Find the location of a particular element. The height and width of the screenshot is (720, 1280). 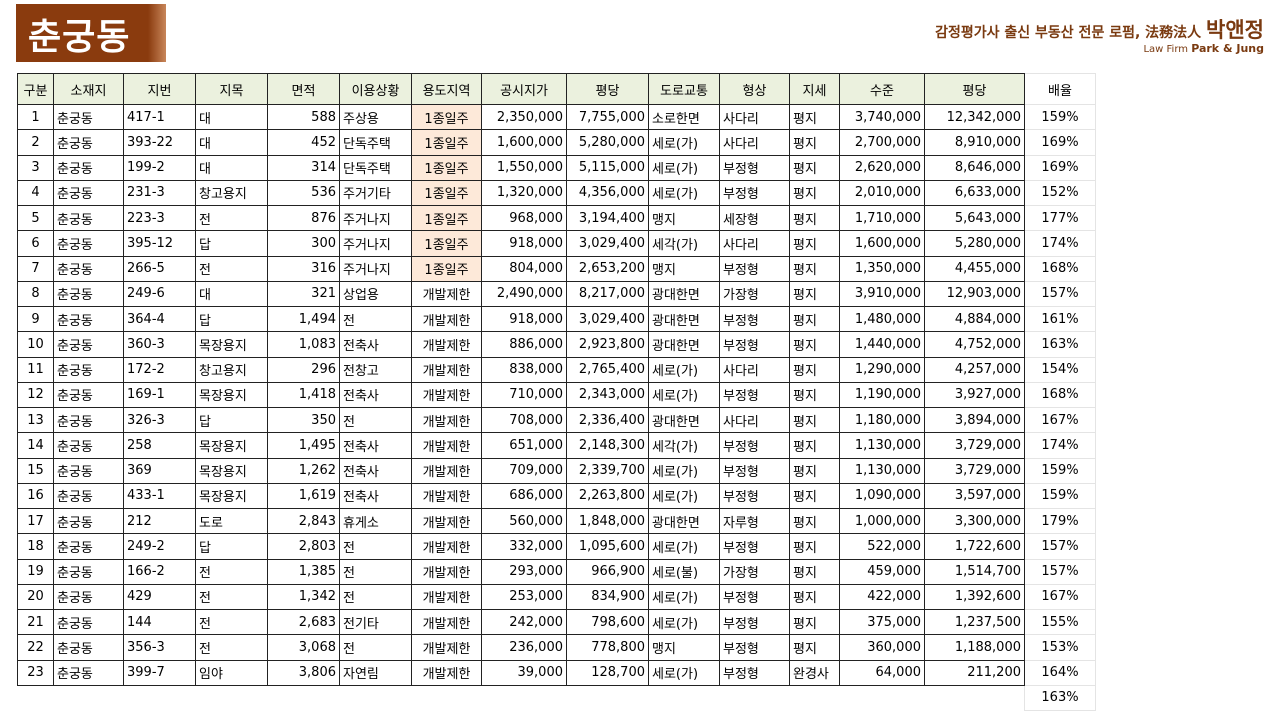

cell-no: 22 is located at coordinates (35, 647).